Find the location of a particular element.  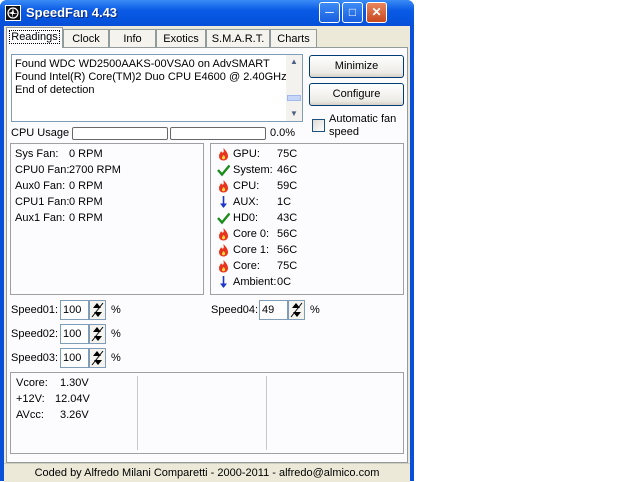

speed04-input: 49 is located at coordinates (273, 310).